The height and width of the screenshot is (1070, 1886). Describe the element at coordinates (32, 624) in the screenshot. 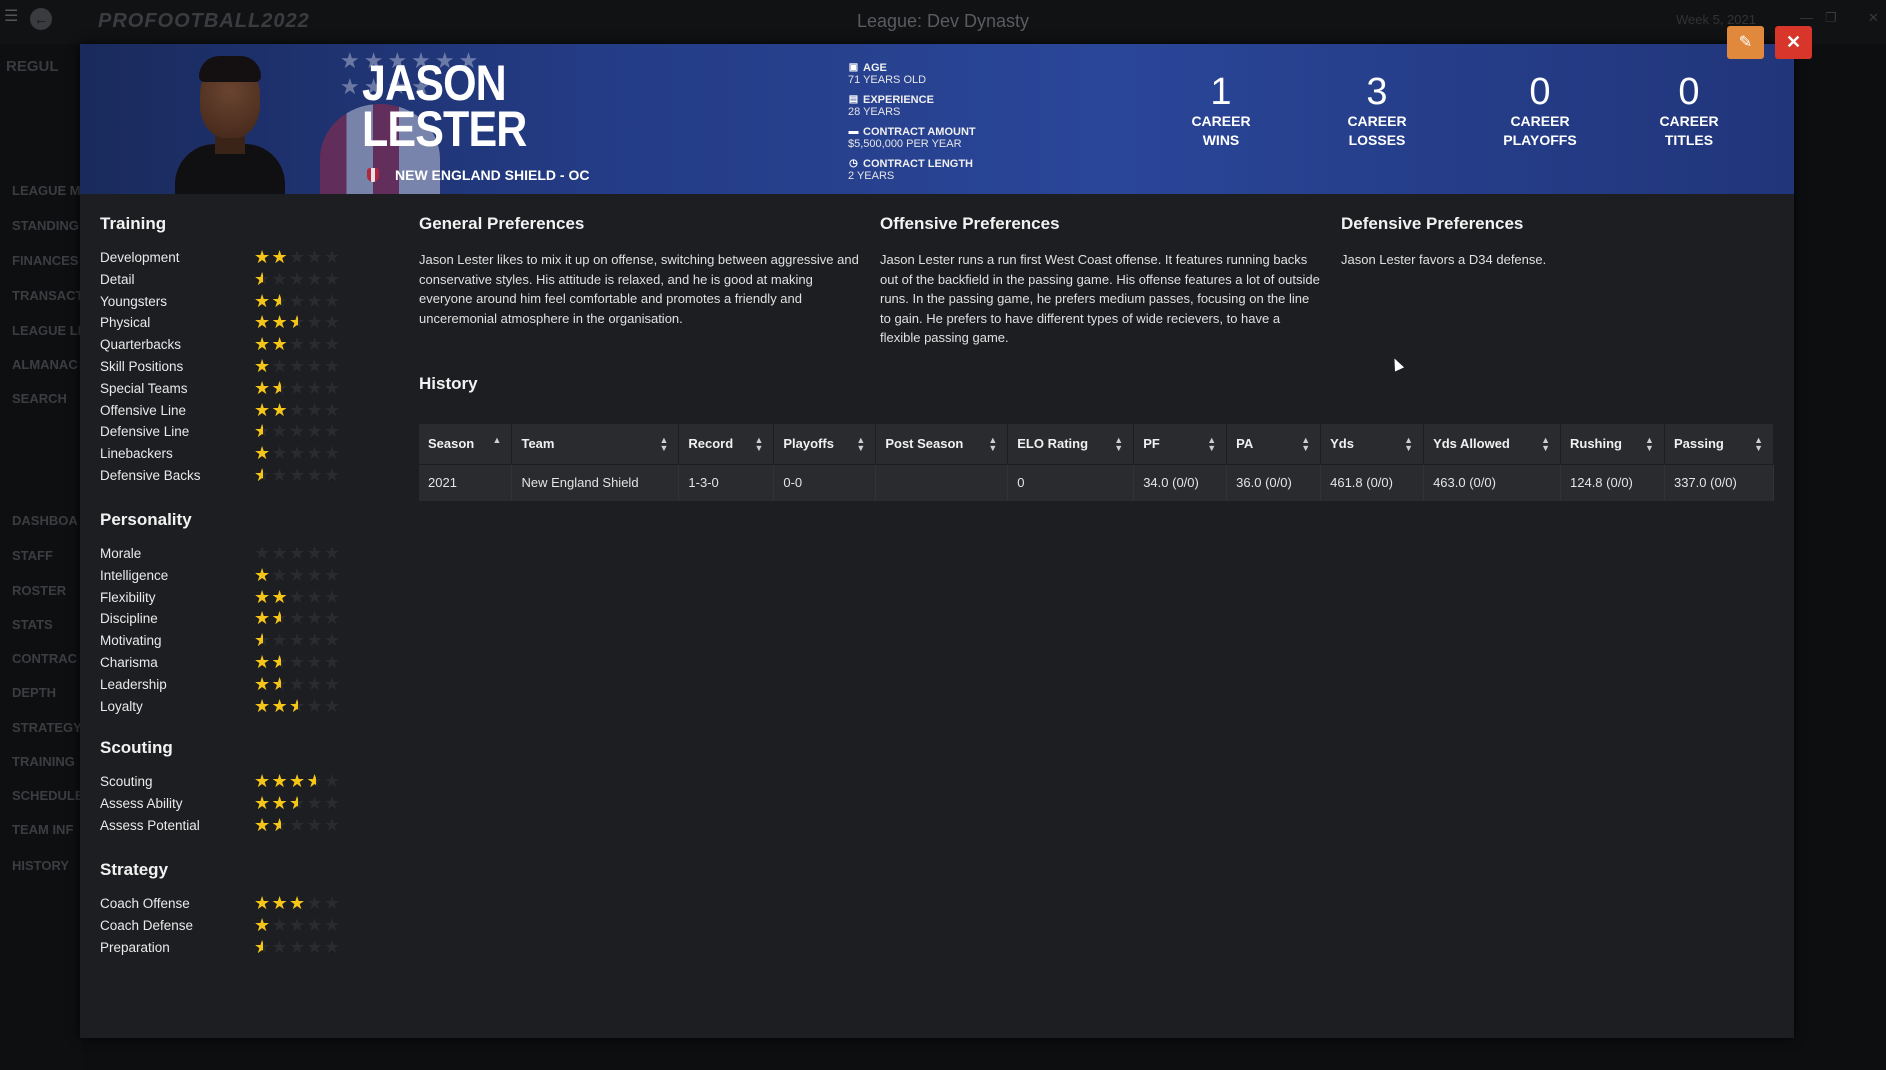

I see `nav-item-10: STATS` at that location.